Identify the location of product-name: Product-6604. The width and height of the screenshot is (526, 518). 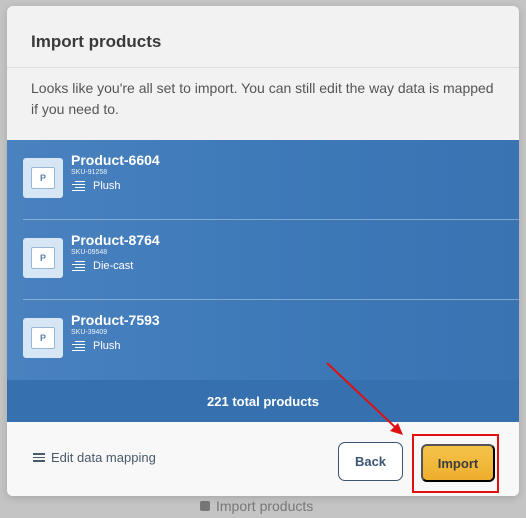
(115, 160).